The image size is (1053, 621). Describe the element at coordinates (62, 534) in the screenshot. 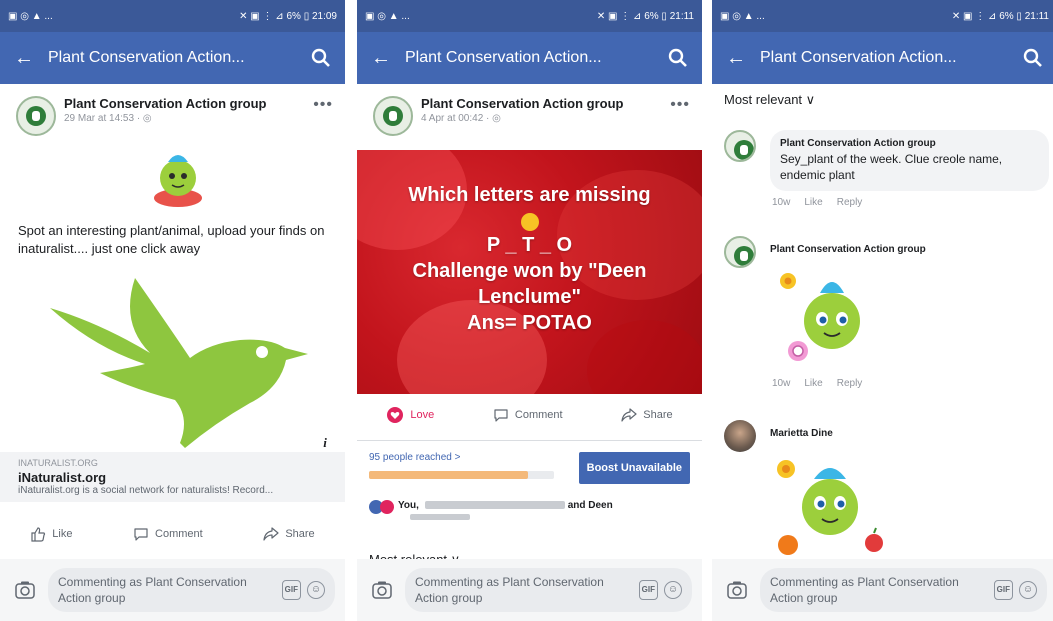

I see `like-label: Like` at that location.